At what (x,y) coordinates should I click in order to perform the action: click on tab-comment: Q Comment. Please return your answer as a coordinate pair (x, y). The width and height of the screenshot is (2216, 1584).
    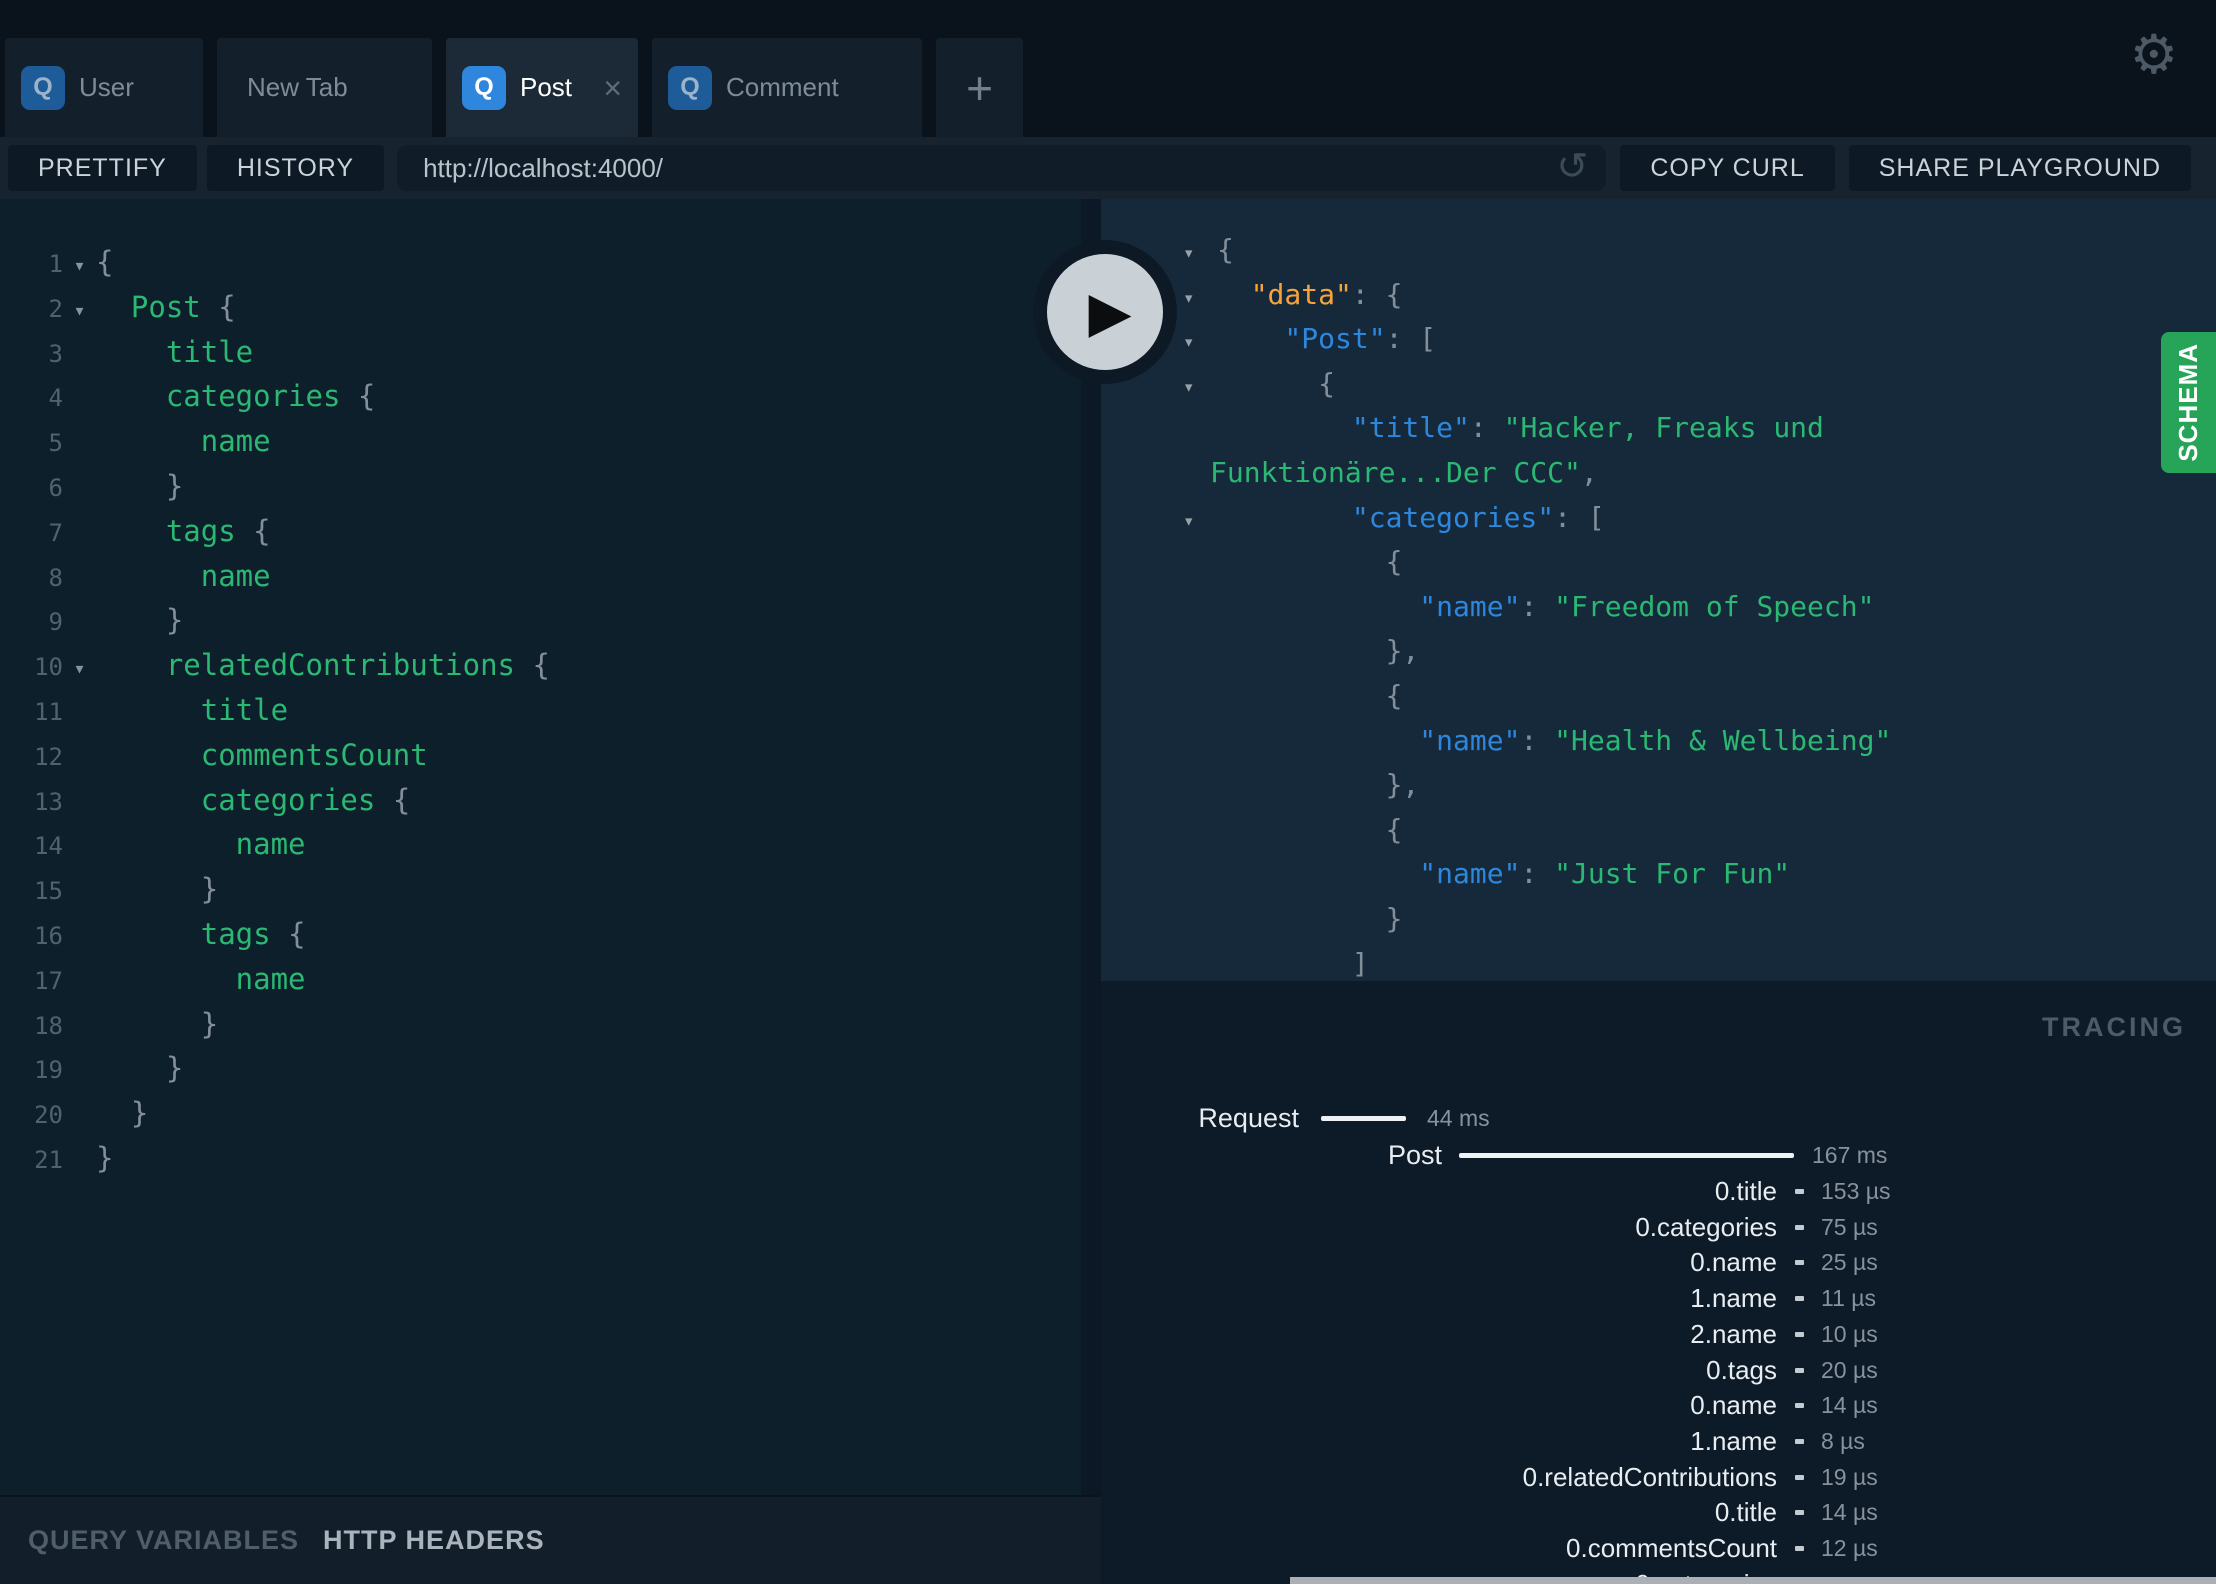
    Looking at the image, I should click on (787, 87).